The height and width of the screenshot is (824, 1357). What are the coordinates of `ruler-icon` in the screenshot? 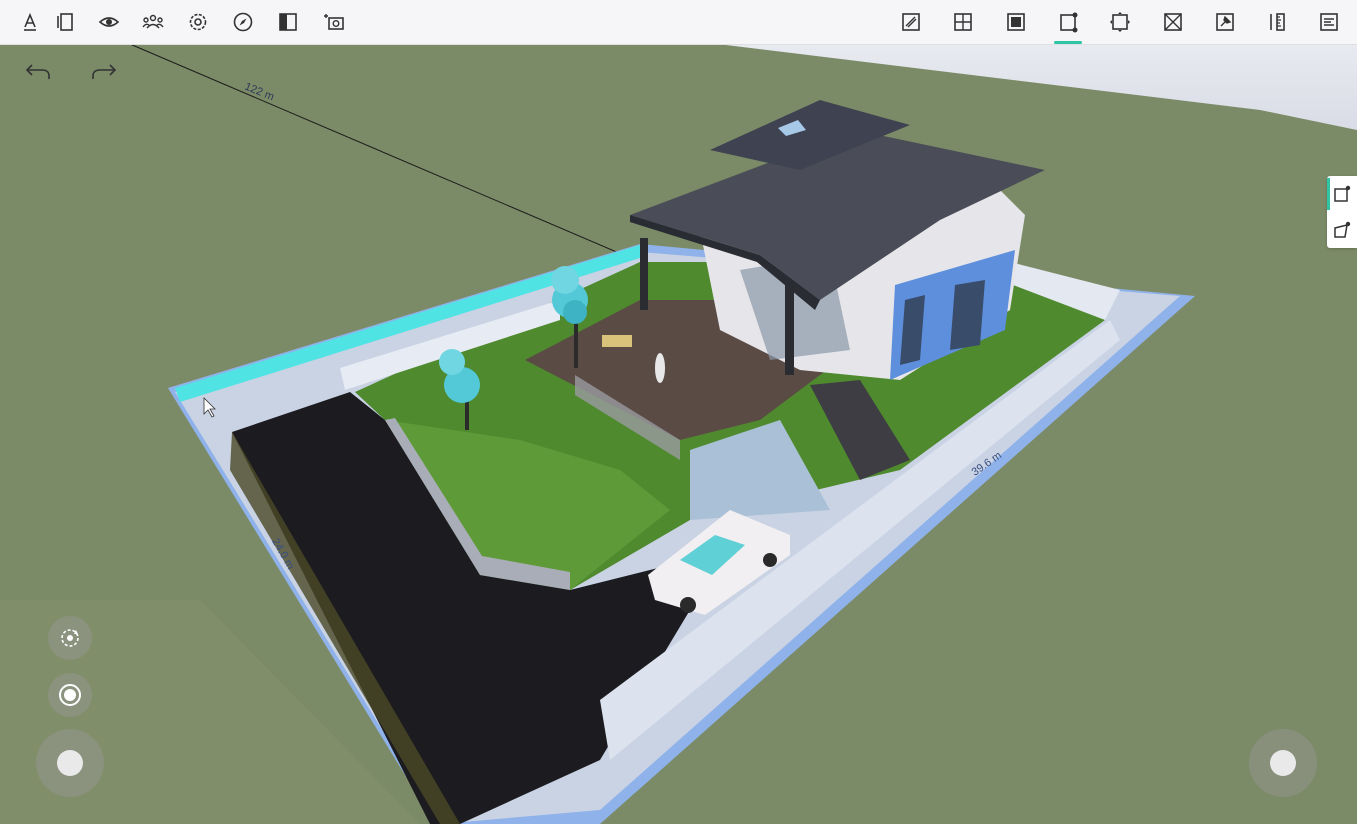 It's located at (1277, 22).